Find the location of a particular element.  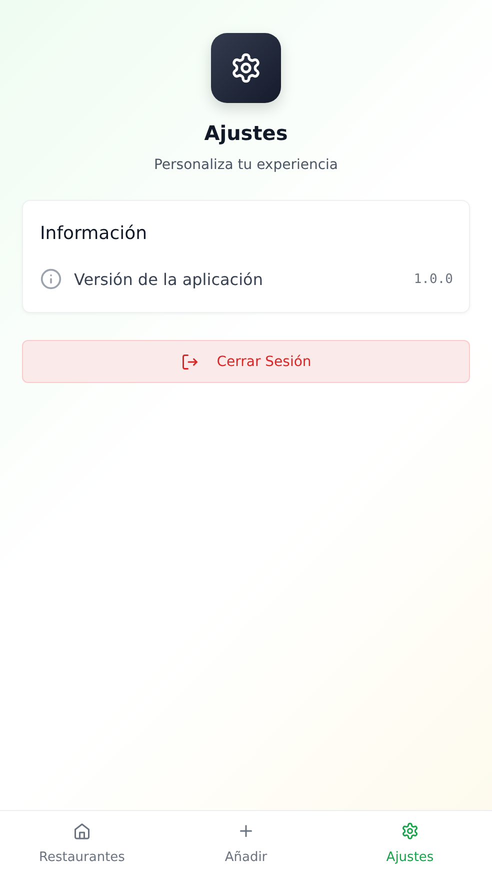

nav-tab: Restaurantes is located at coordinates (82, 846).